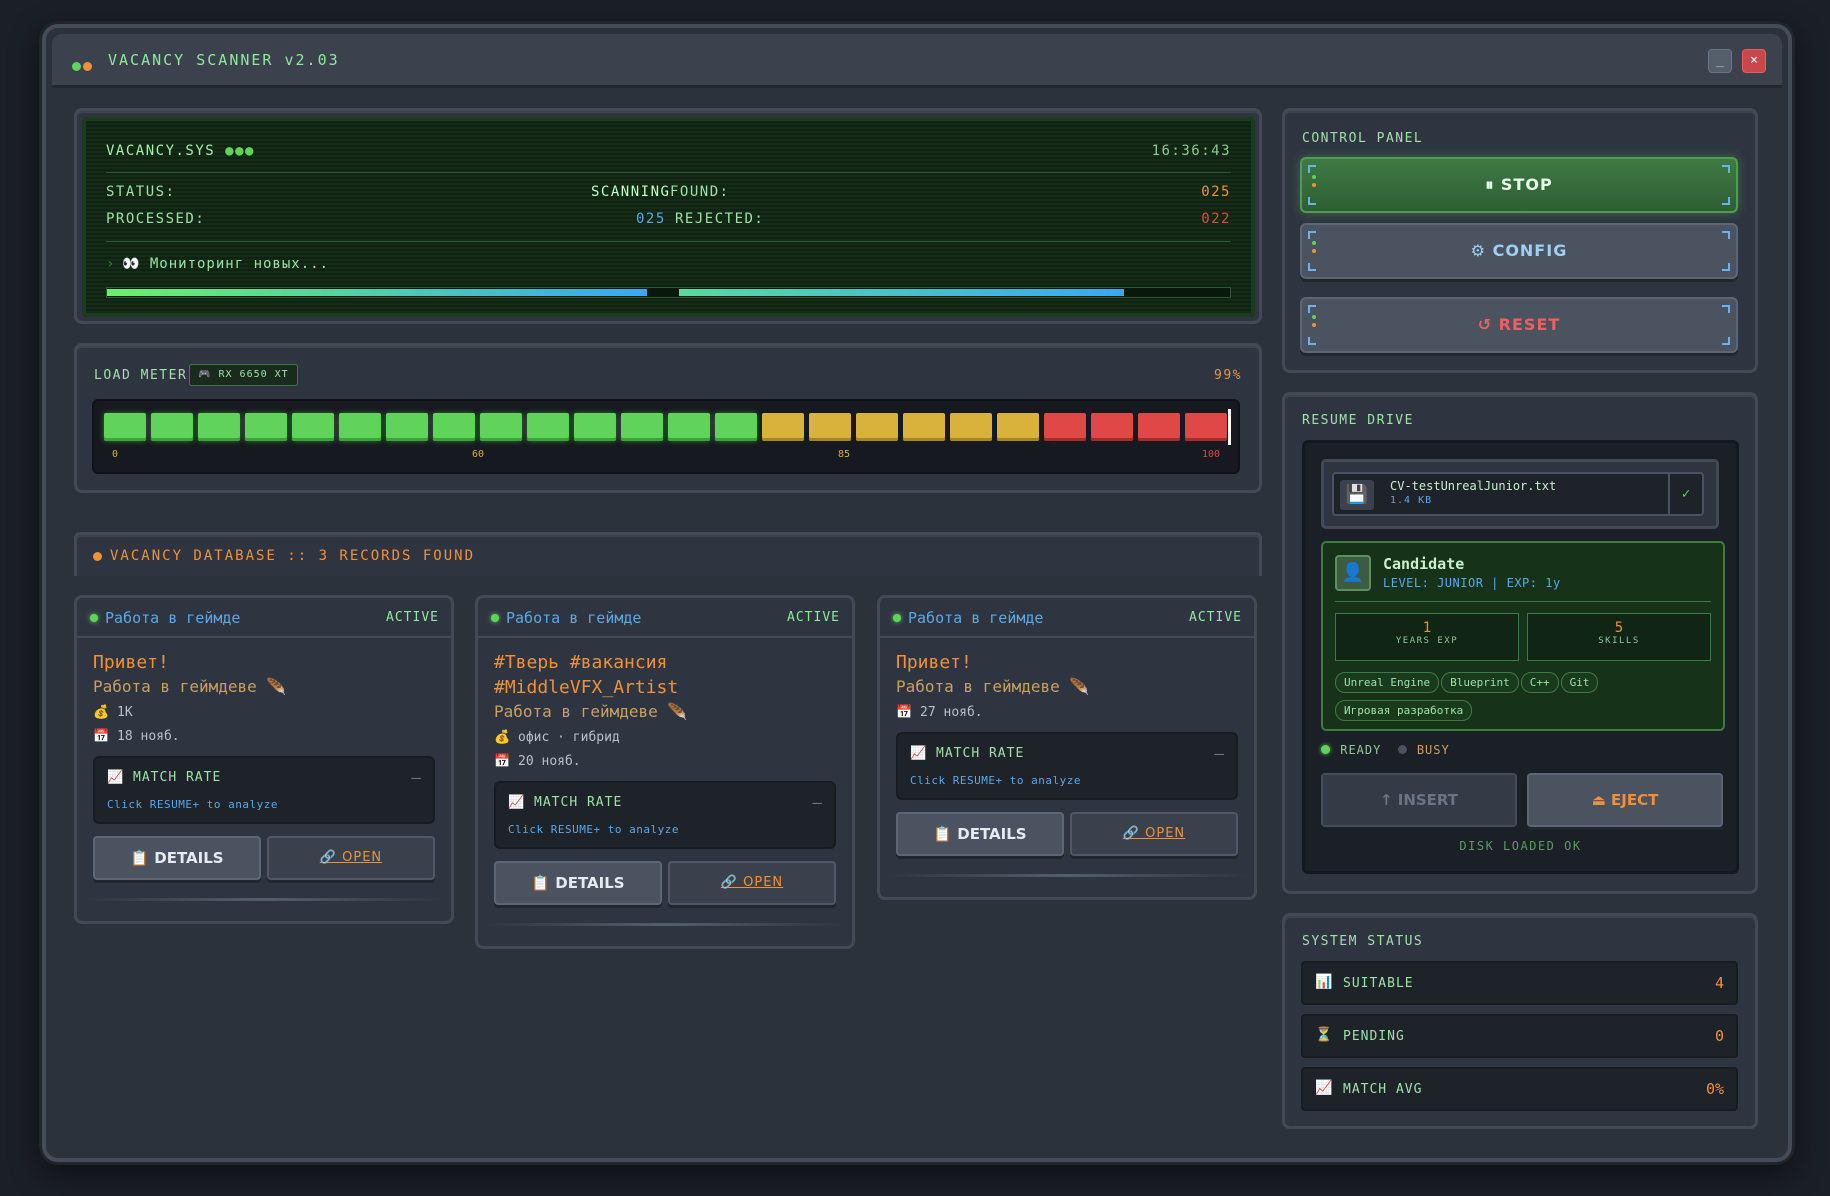 This screenshot has height=1196, width=1830. Describe the element at coordinates (111, 264) in the screenshot. I see `prompt-icon: ›` at that location.